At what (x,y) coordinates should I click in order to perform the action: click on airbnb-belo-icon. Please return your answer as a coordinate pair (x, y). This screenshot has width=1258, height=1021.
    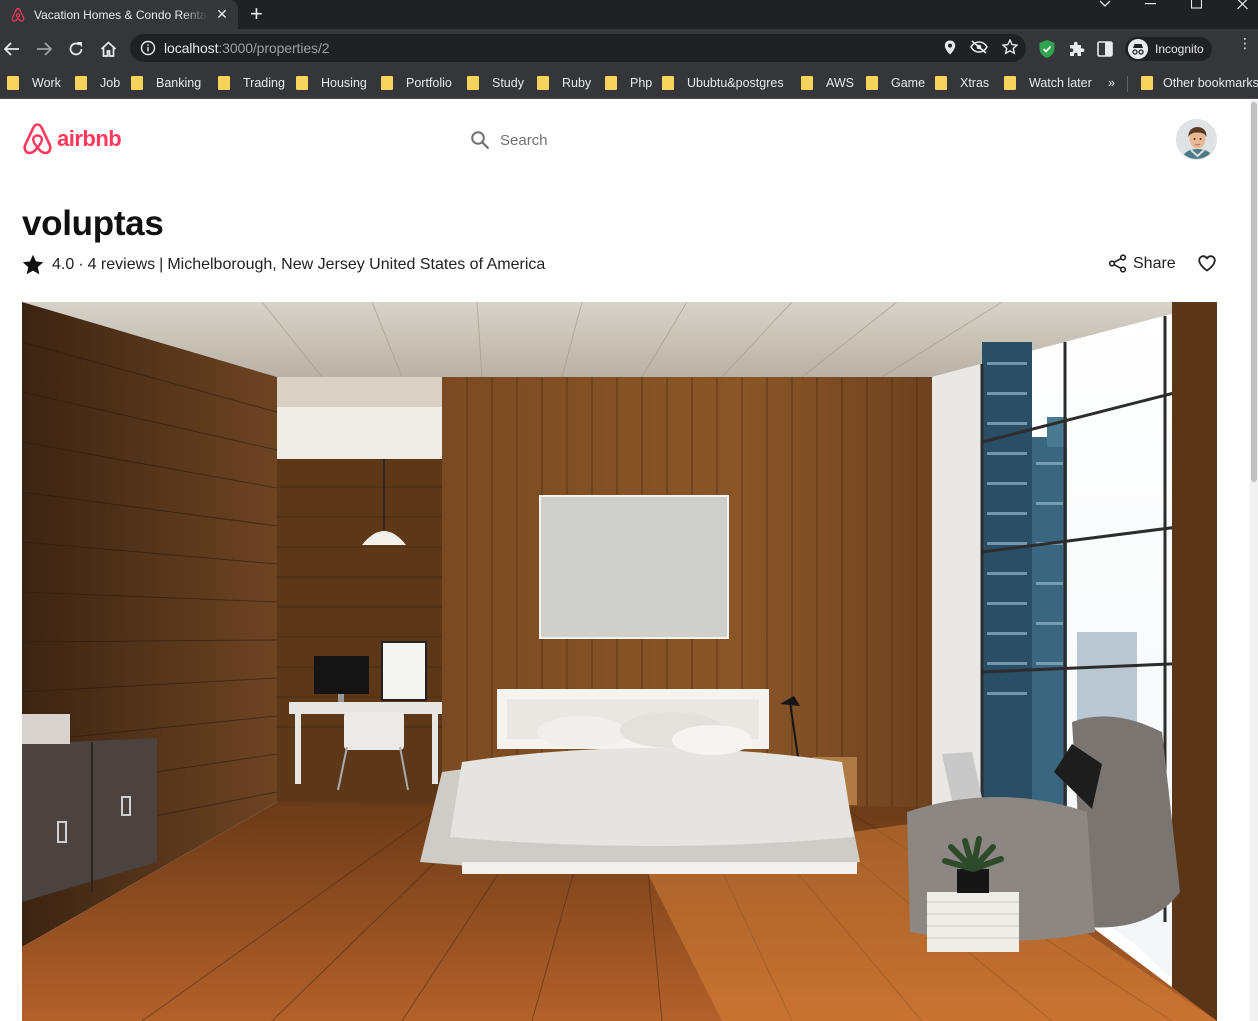
    Looking at the image, I should click on (37, 139).